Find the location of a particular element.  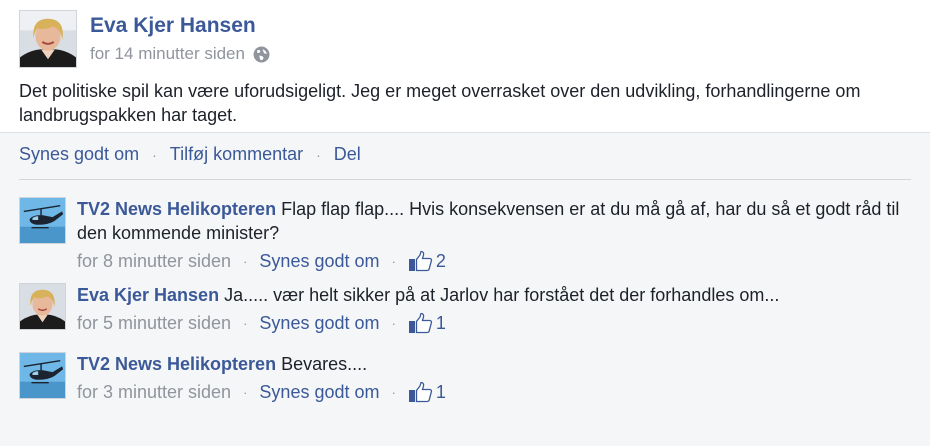

share-link: Del is located at coordinates (347, 154).